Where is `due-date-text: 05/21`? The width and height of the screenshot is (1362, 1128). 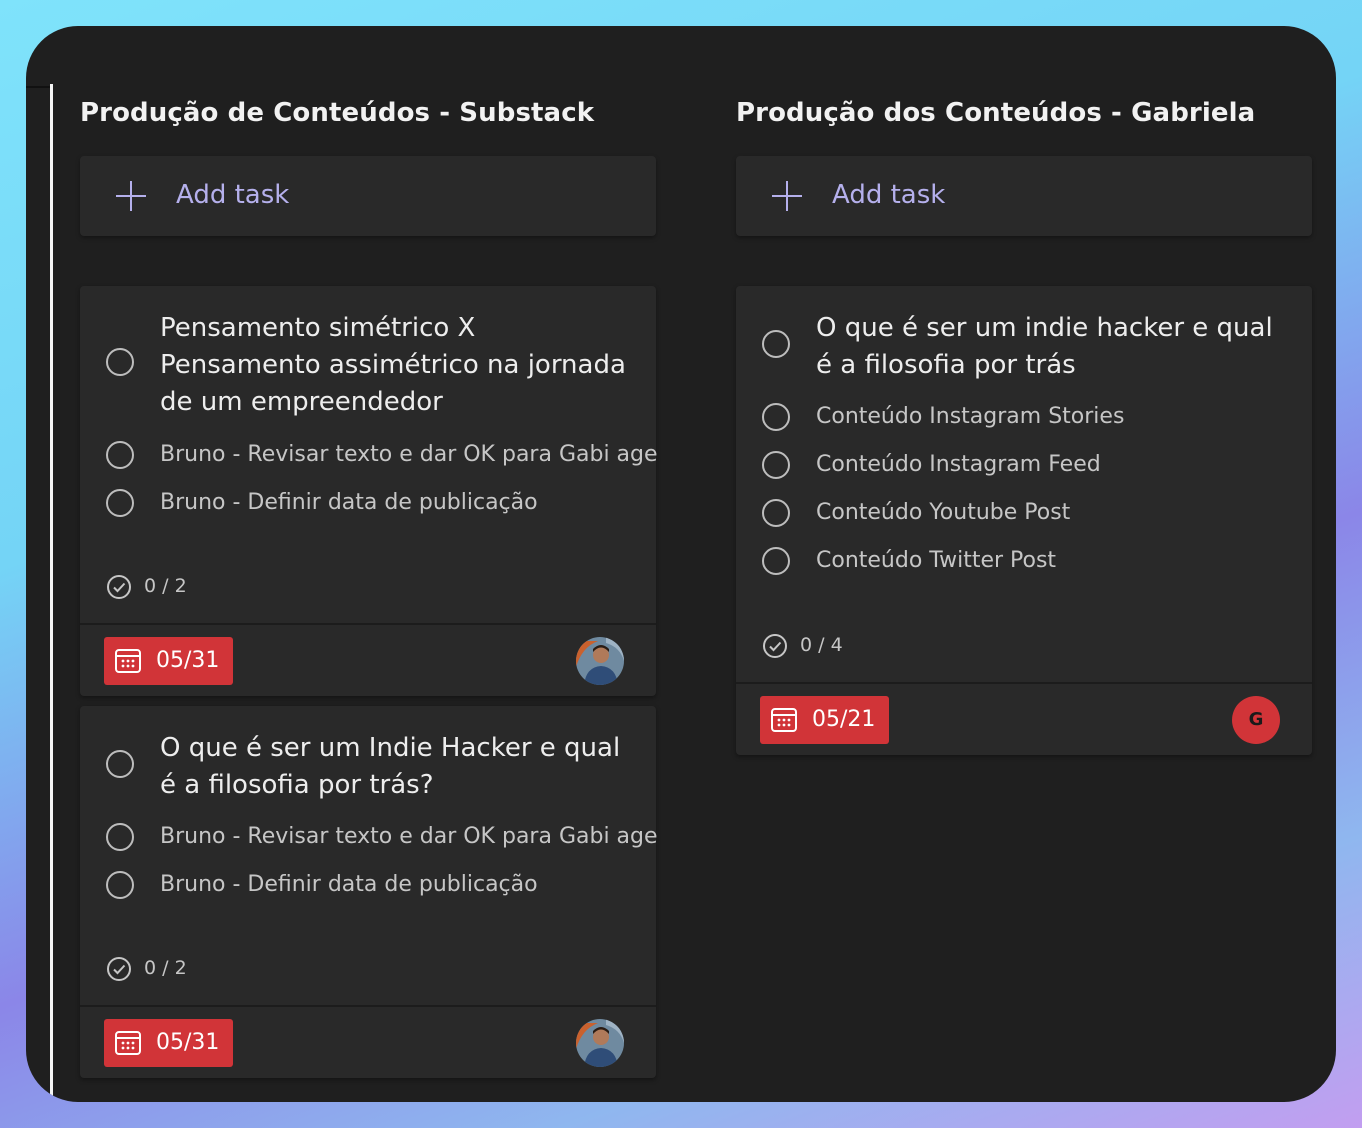
due-date-text: 05/21 is located at coordinates (844, 719).